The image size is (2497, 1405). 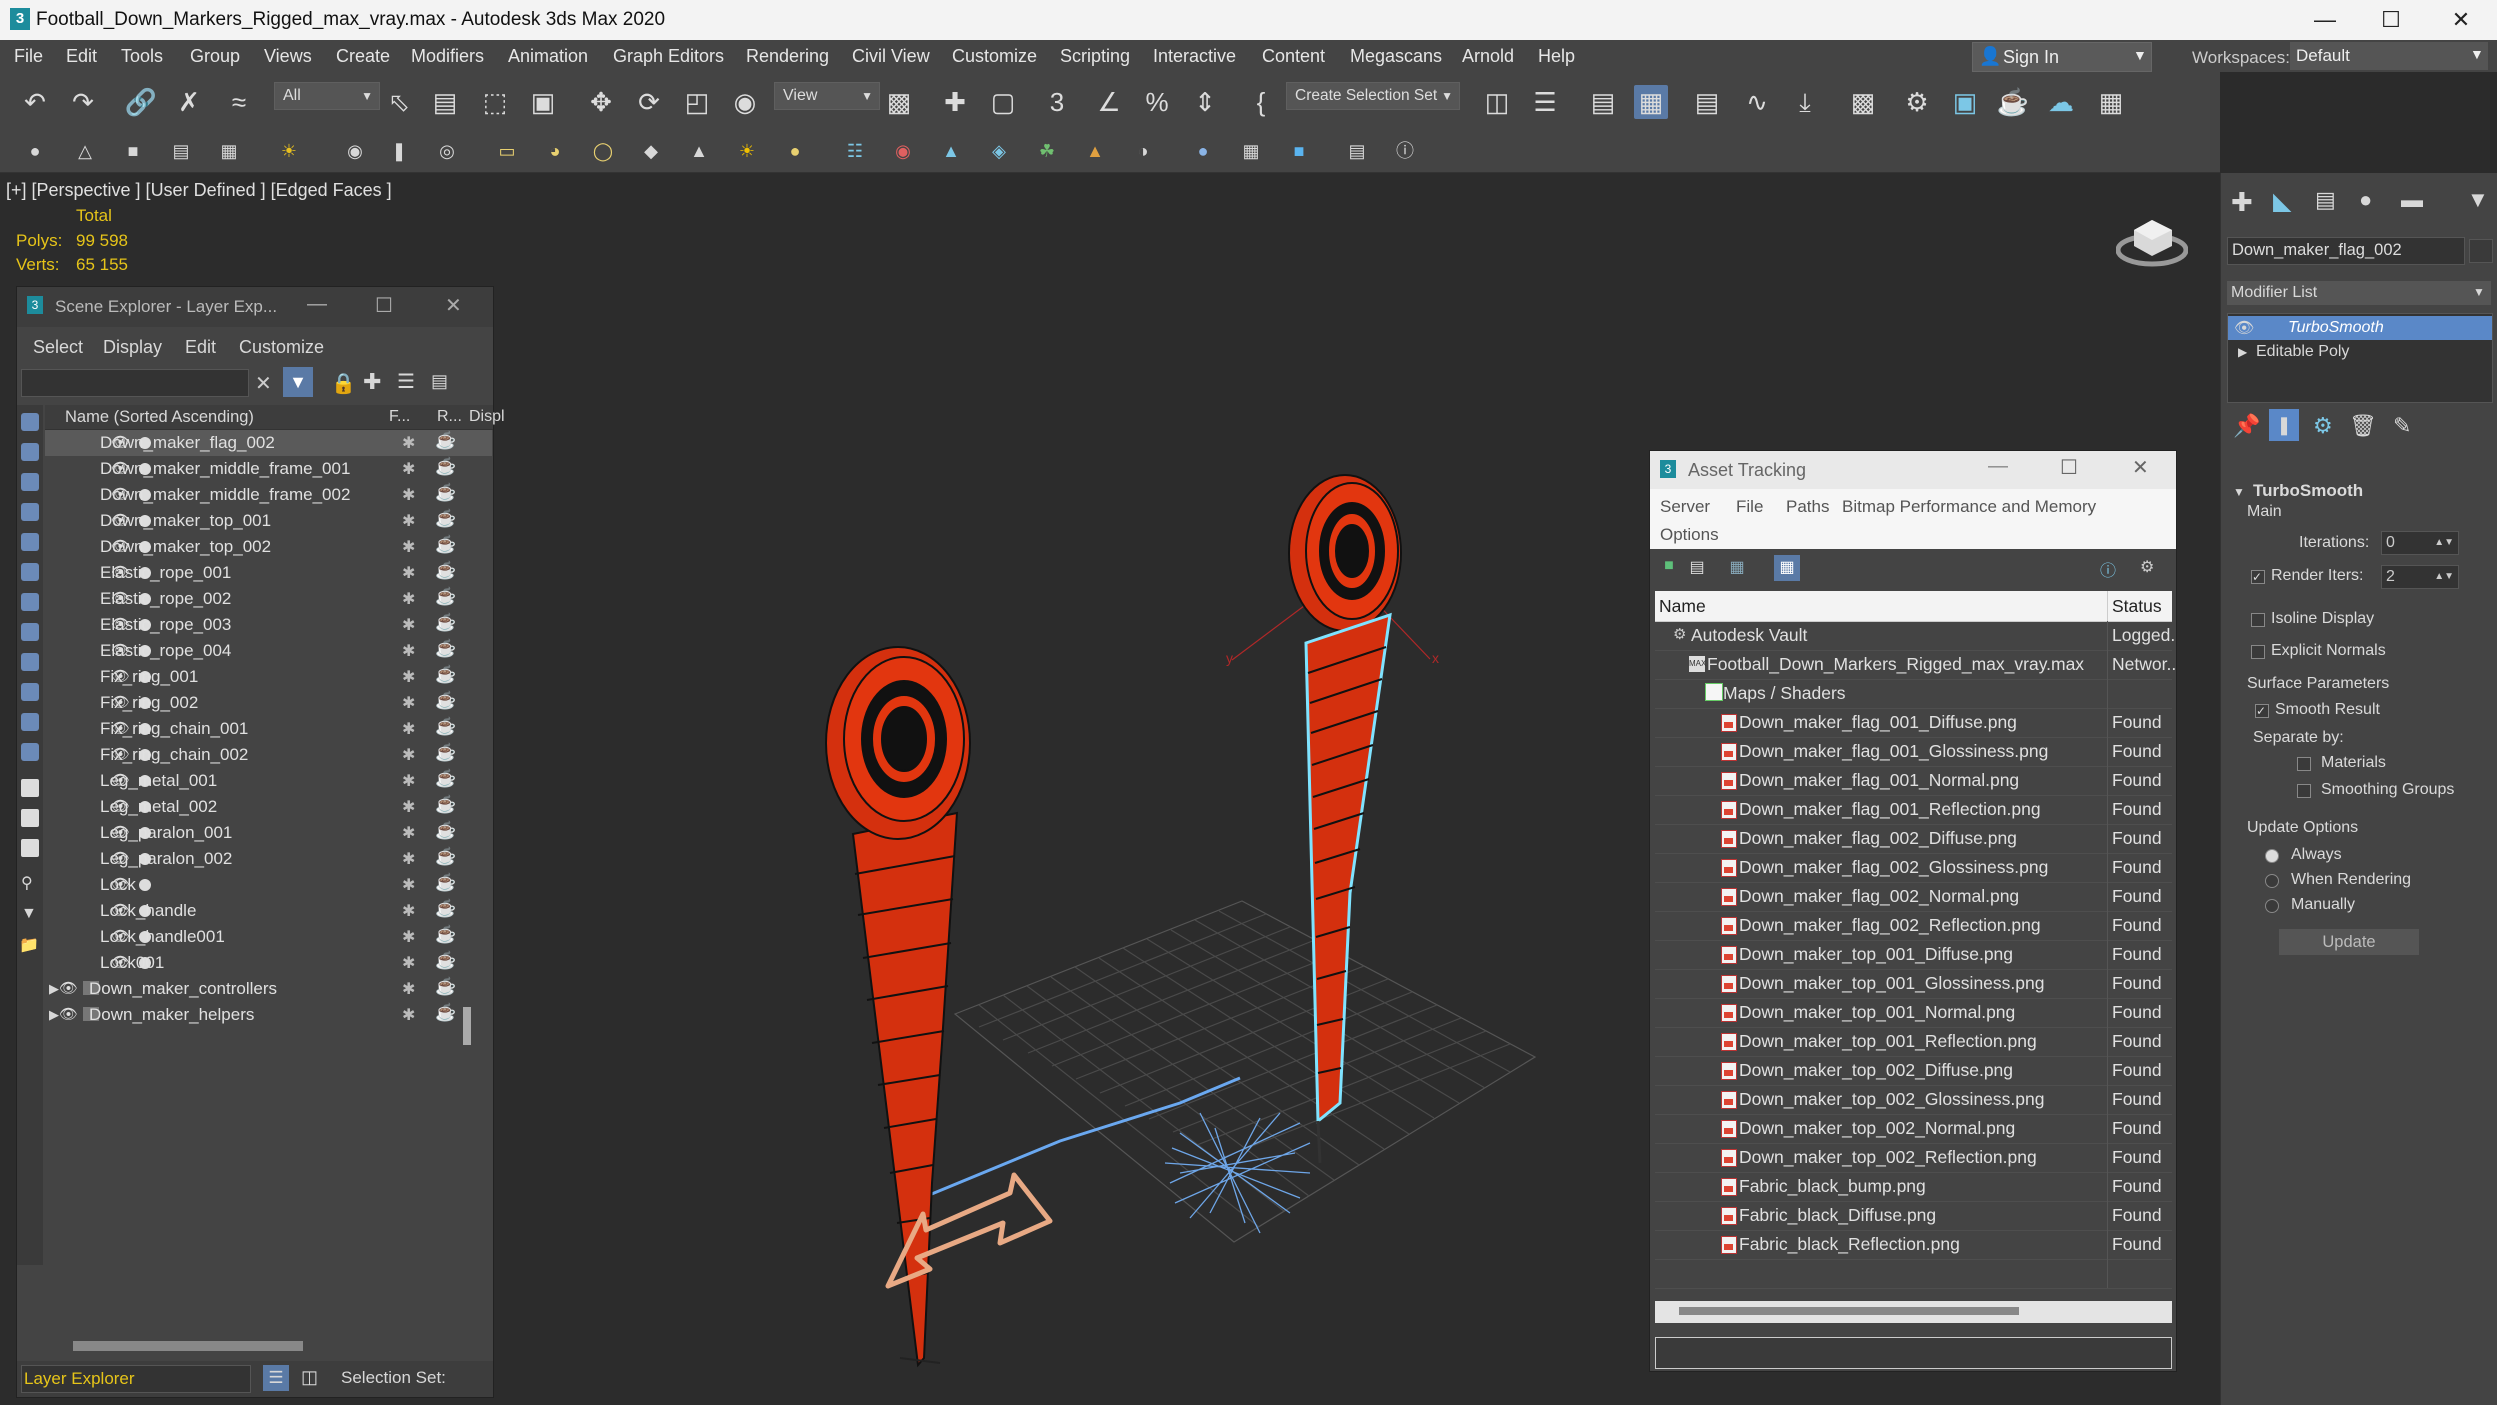 What do you see at coordinates (1913, 1129) in the screenshot?
I see `asset-row-map: Down_maker_top_002_Normal.png Found` at bounding box center [1913, 1129].